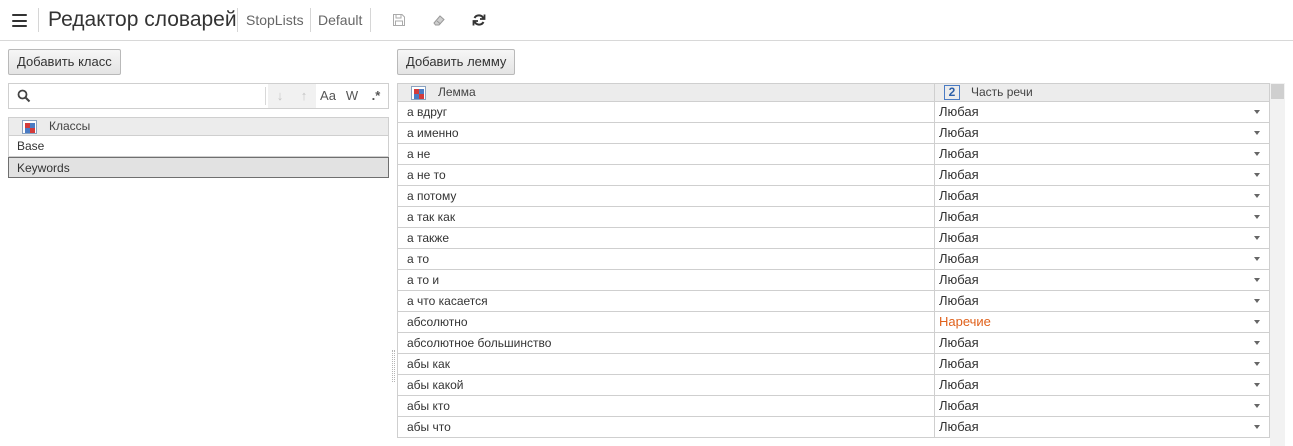 Image resolution: width=1293 pixels, height=446 pixels. What do you see at coordinates (399, 20) in the screenshot?
I see `save-icon` at bounding box center [399, 20].